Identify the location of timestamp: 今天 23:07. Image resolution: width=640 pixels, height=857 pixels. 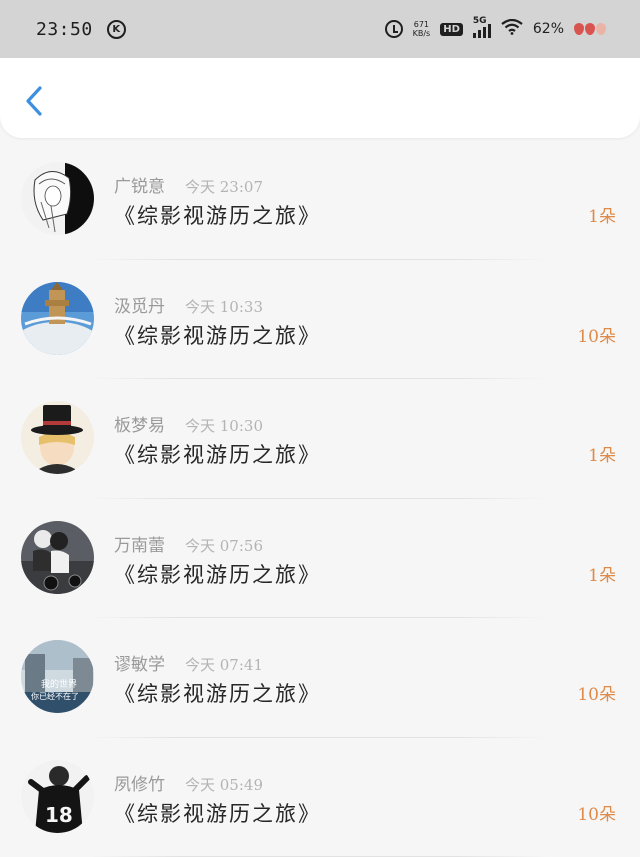
(224, 187).